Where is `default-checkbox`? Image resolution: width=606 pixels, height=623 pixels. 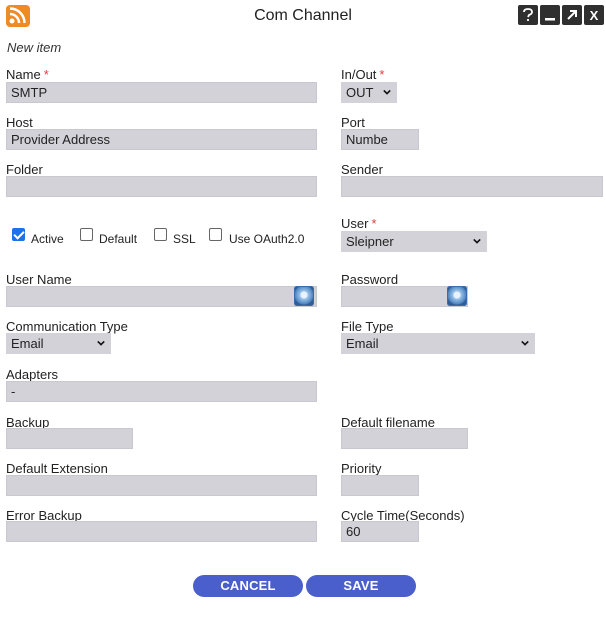
default-checkbox is located at coordinates (86, 234).